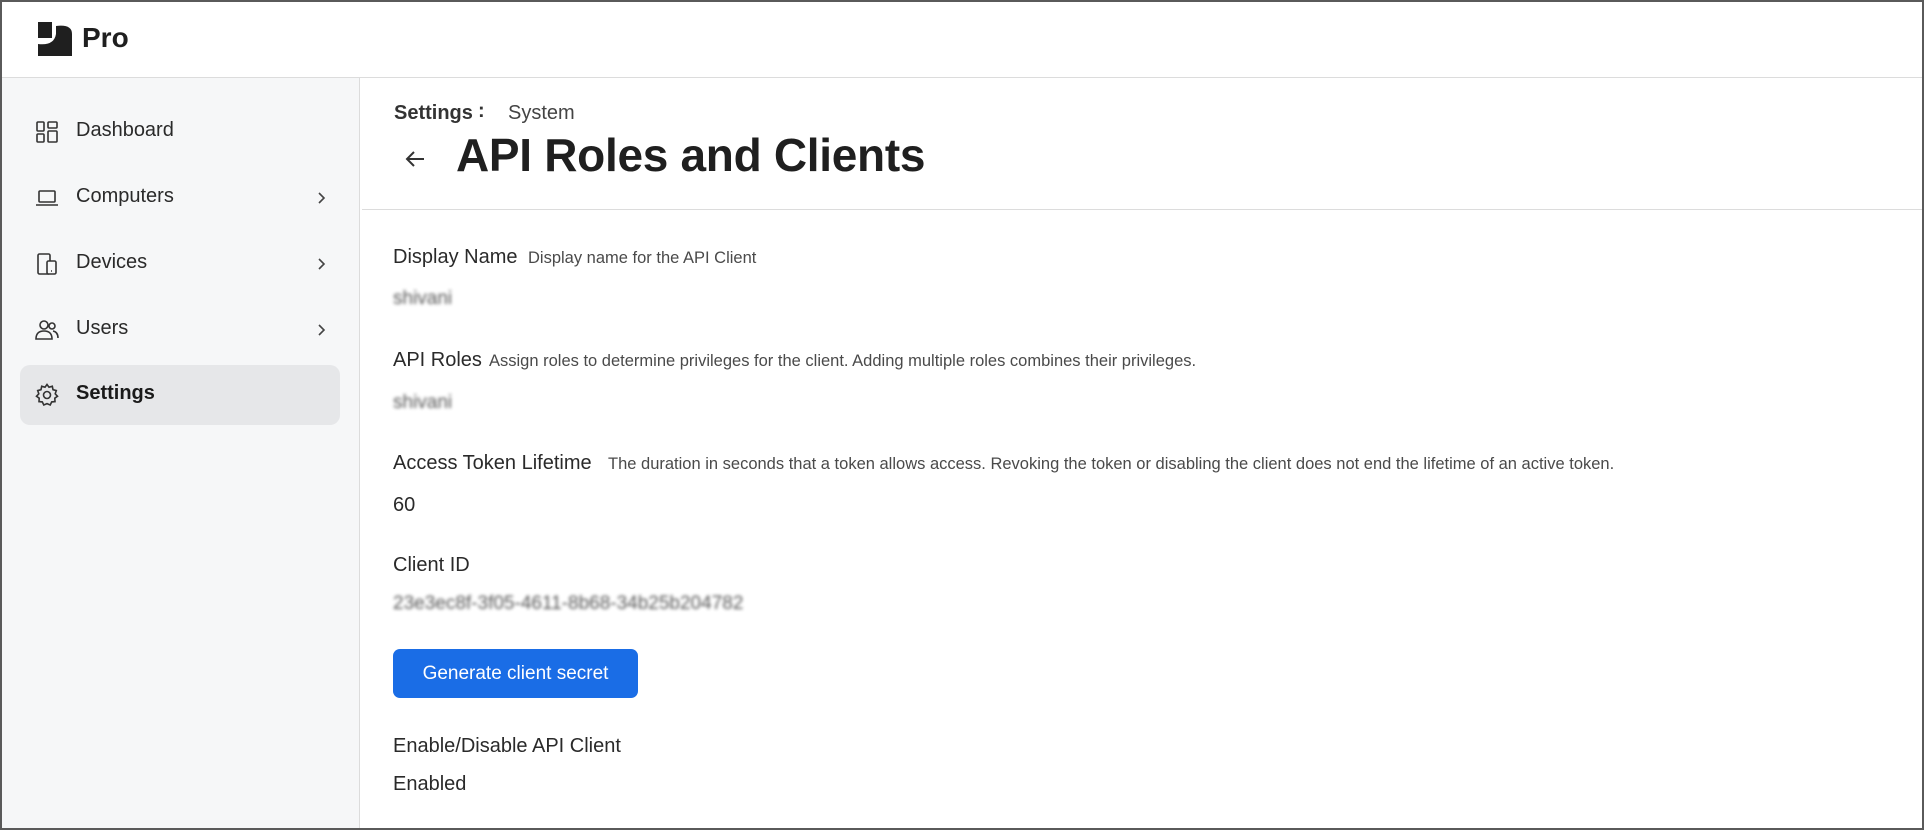 The height and width of the screenshot is (830, 1924). I want to click on sidebar-item-label: Settings, so click(115, 393).